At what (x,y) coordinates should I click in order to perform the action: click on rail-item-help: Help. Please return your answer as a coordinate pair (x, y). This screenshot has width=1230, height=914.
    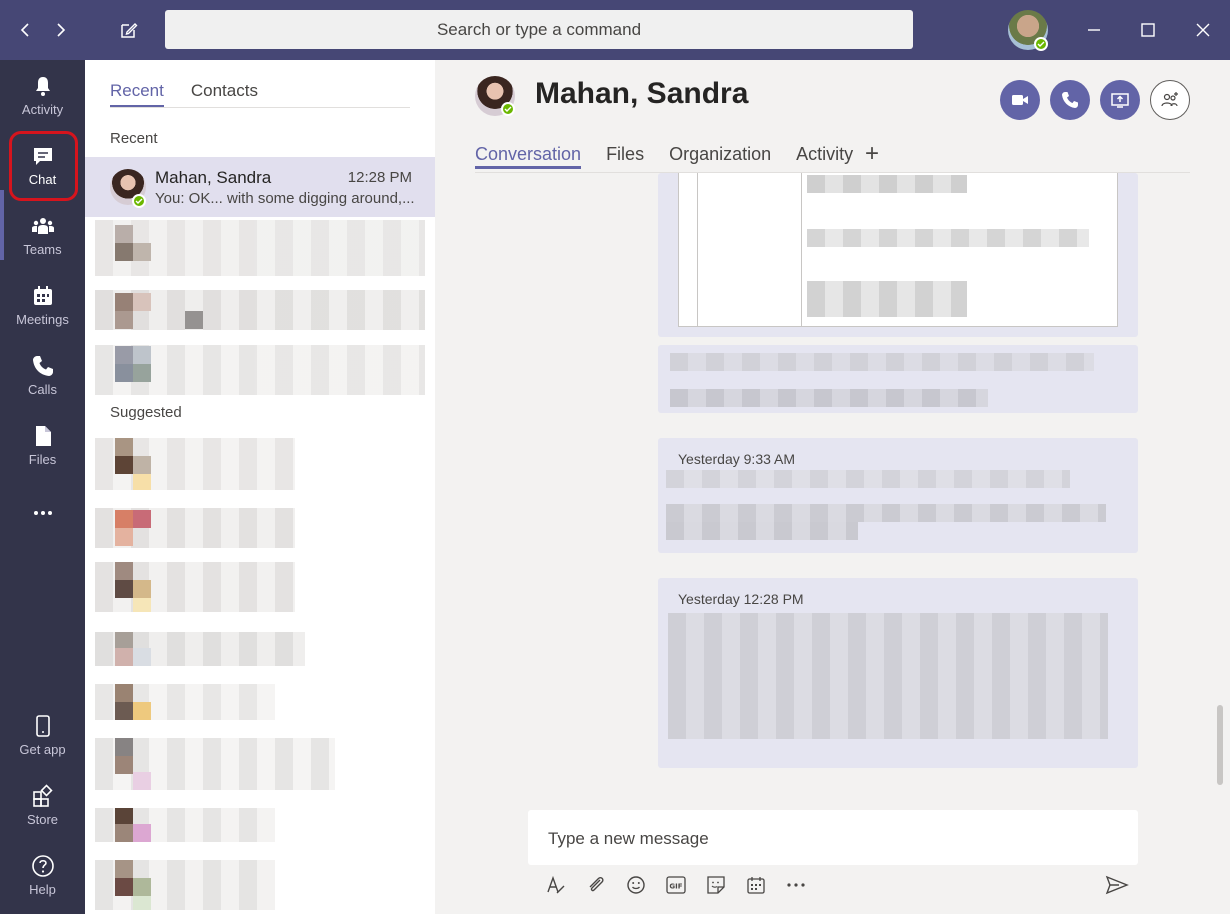
    Looking at the image, I should click on (42, 875).